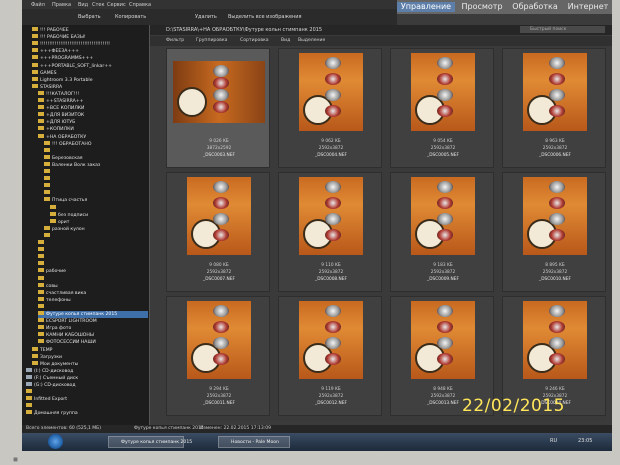 Image resolution: width=620 pixels, height=465 pixels. I want to click on pendant-shape, so click(333, 340).